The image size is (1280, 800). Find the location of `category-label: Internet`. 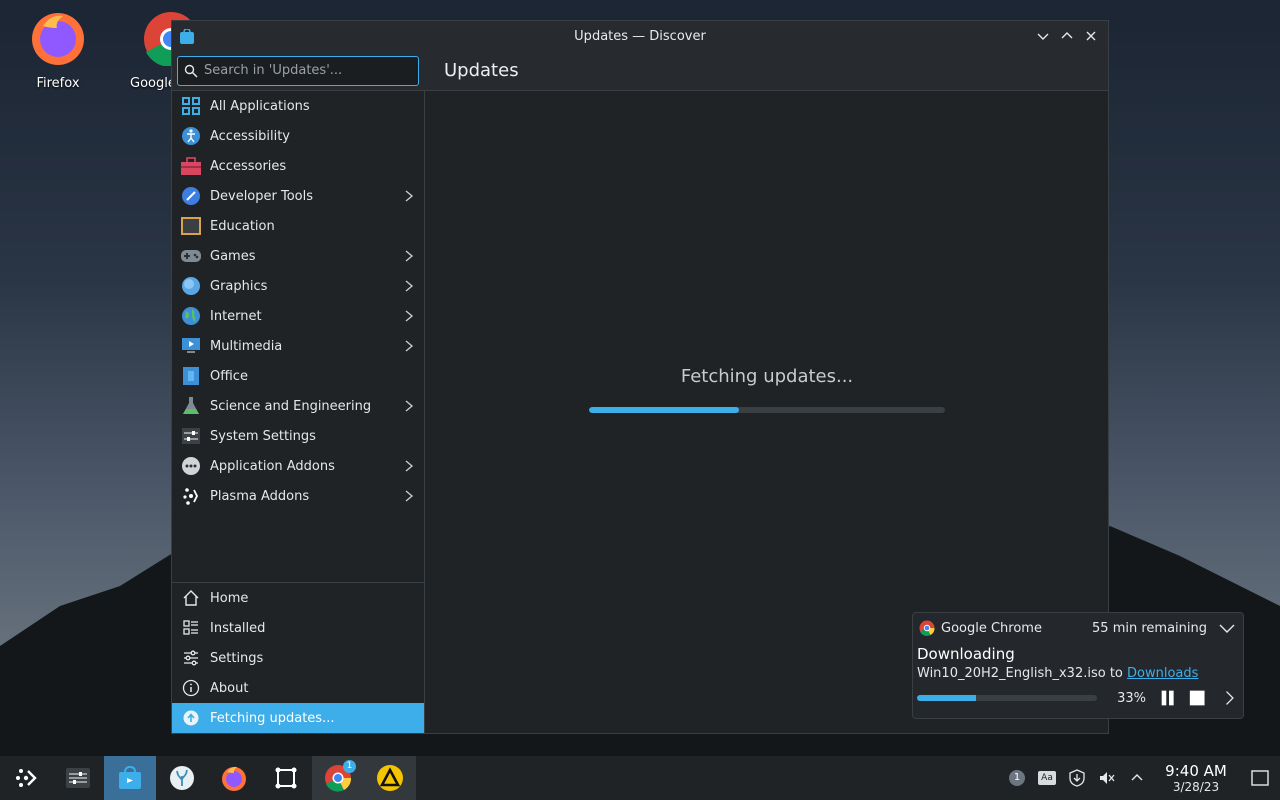

category-label: Internet is located at coordinates (236, 316).